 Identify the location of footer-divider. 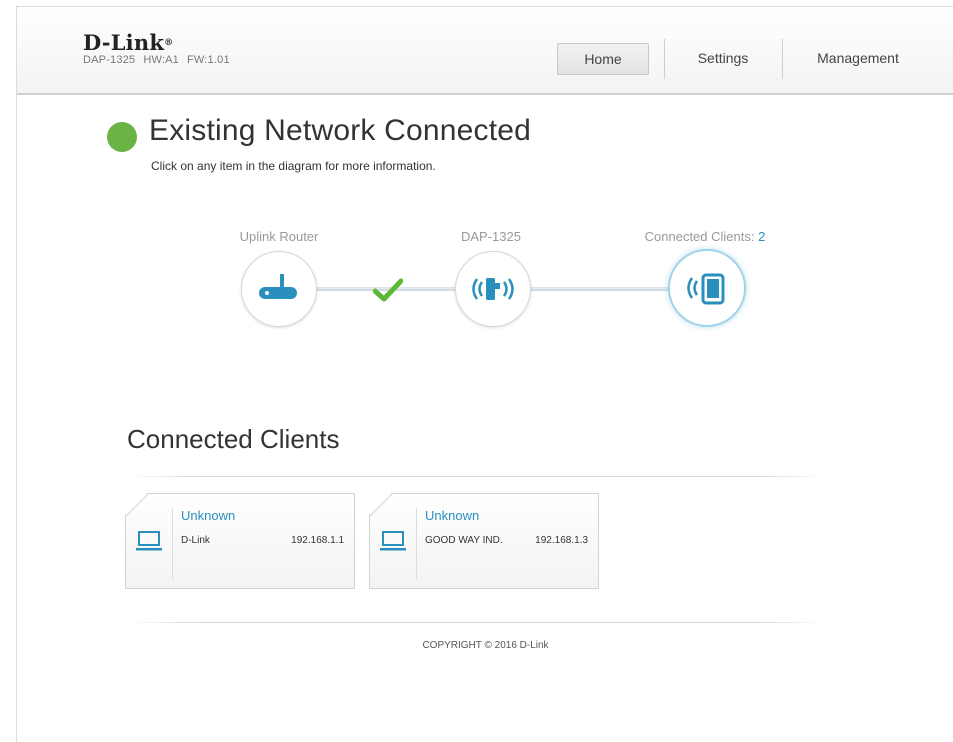
(477, 622).